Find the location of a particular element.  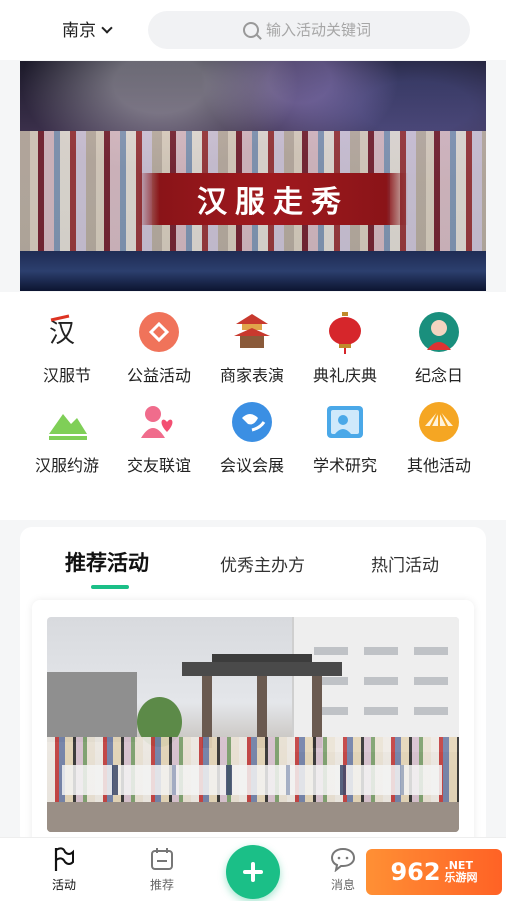

category-charity: 公益活动 is located at coordinates (159, 348).